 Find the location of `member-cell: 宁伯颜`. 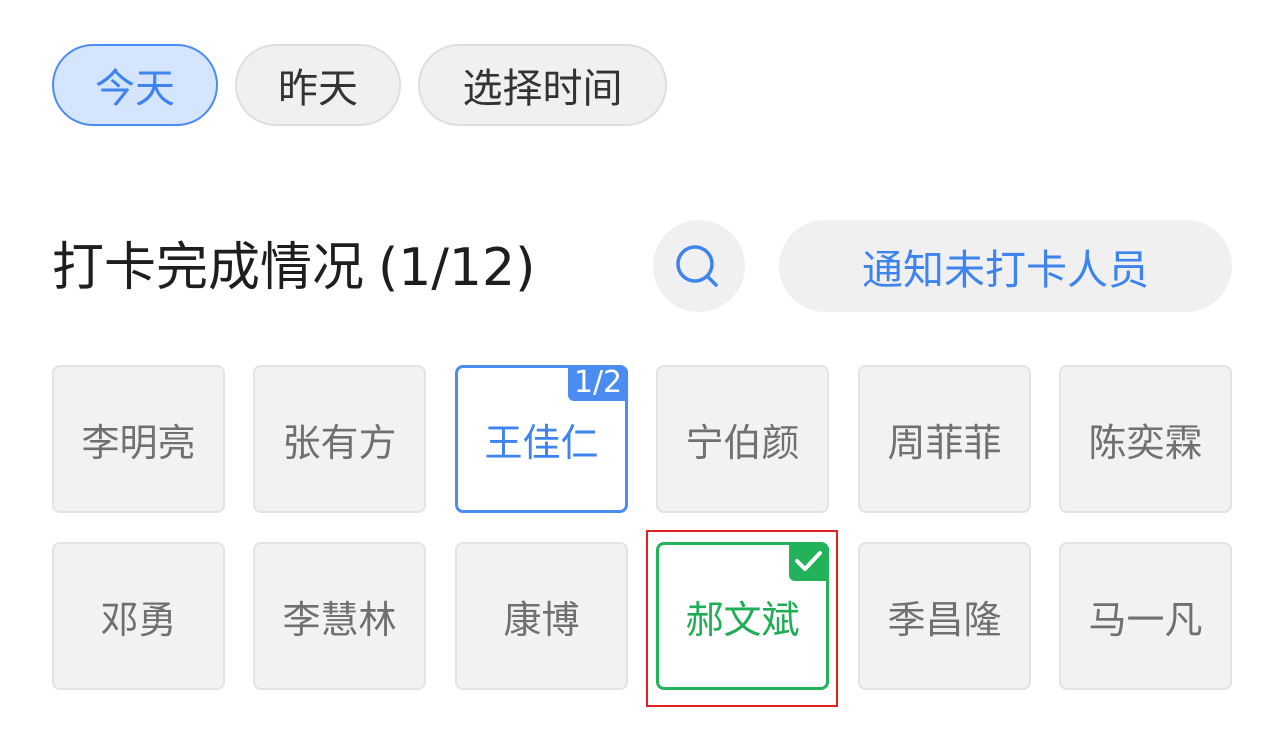

member-cell: 宁伯颜 is located at coordinates (742, 439).